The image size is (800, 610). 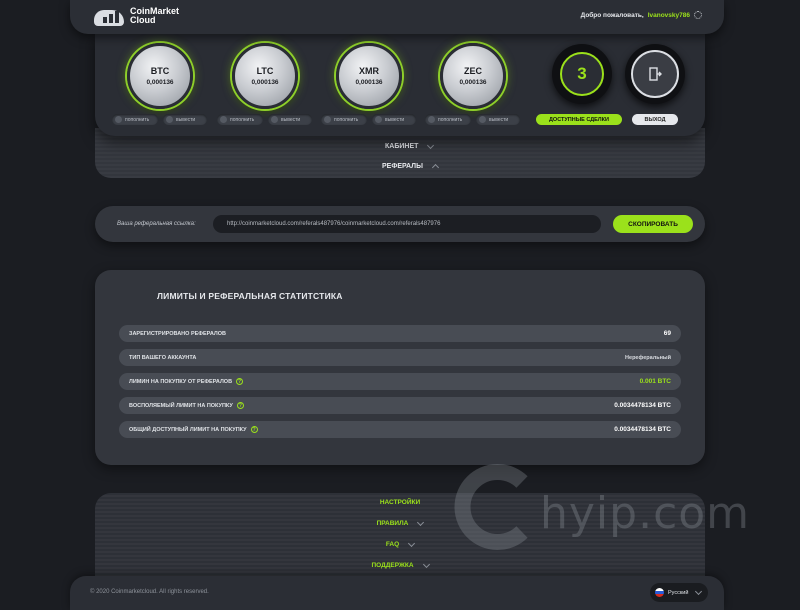 What do you see at coordinates (160, 71) in the screenshot?
I see `coin-symbol: BTC` at bounding box center [160, 71].